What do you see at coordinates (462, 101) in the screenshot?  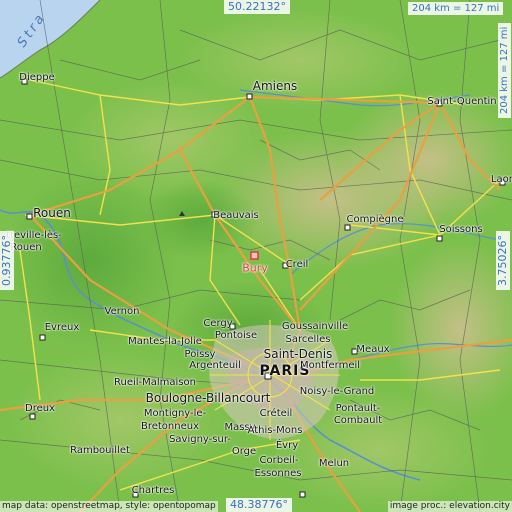 I see `place-saint-quentin: Saint-Quentin` at bounding box center [462, 101].